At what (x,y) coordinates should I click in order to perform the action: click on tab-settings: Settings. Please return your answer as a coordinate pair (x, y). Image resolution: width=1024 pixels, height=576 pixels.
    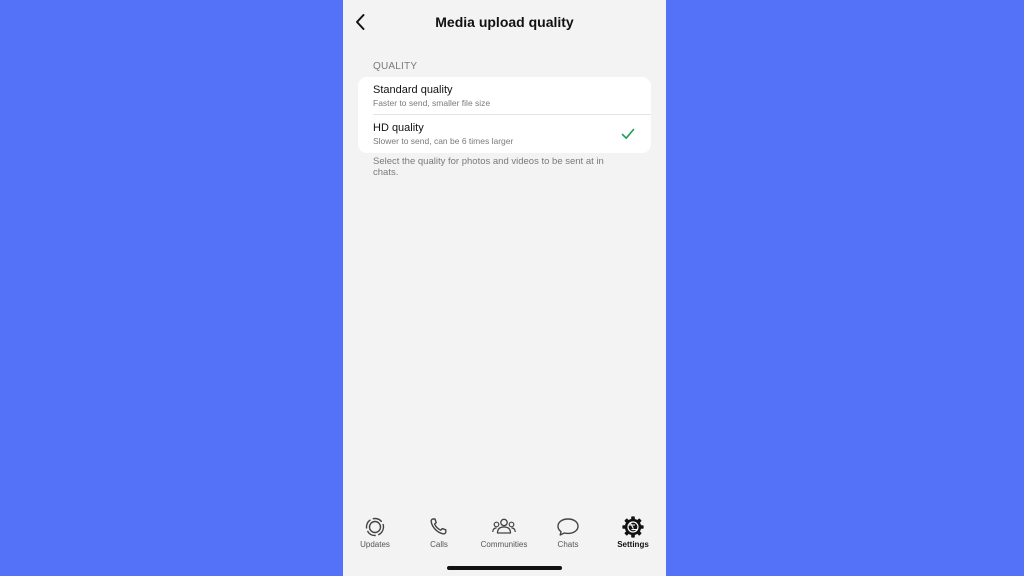
    Looking at the image, I should click on (633, 531).